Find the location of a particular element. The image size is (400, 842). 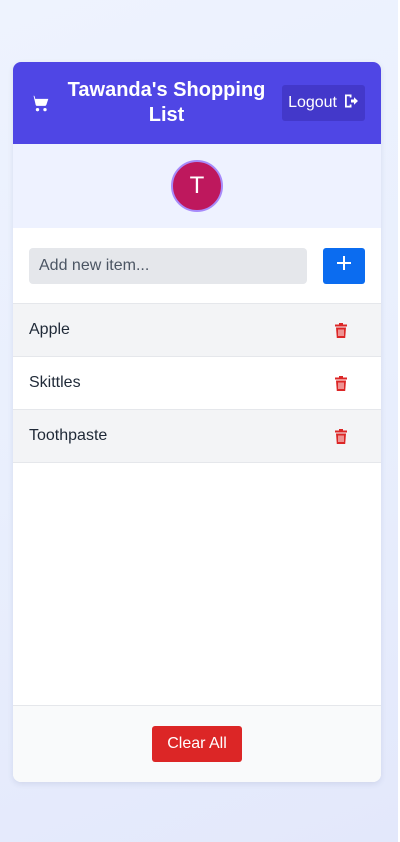

plus-icon is located at coordinates (344, 265).